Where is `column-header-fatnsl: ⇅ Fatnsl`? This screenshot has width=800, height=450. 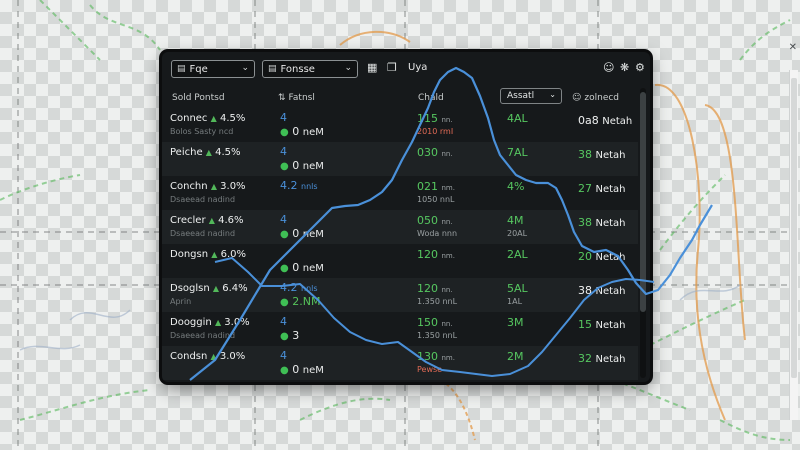
column-header-fatnsl: ⇅ Fatnsl is located at coordinates (296, 98).